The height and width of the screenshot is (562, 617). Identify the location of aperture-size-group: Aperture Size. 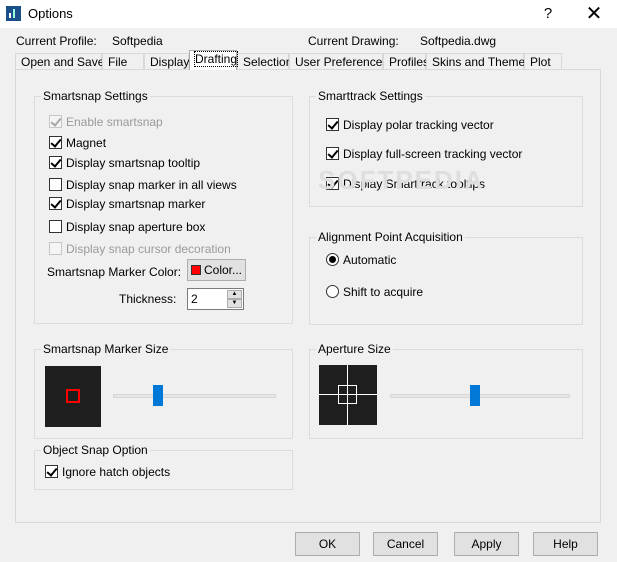
(446, 390).